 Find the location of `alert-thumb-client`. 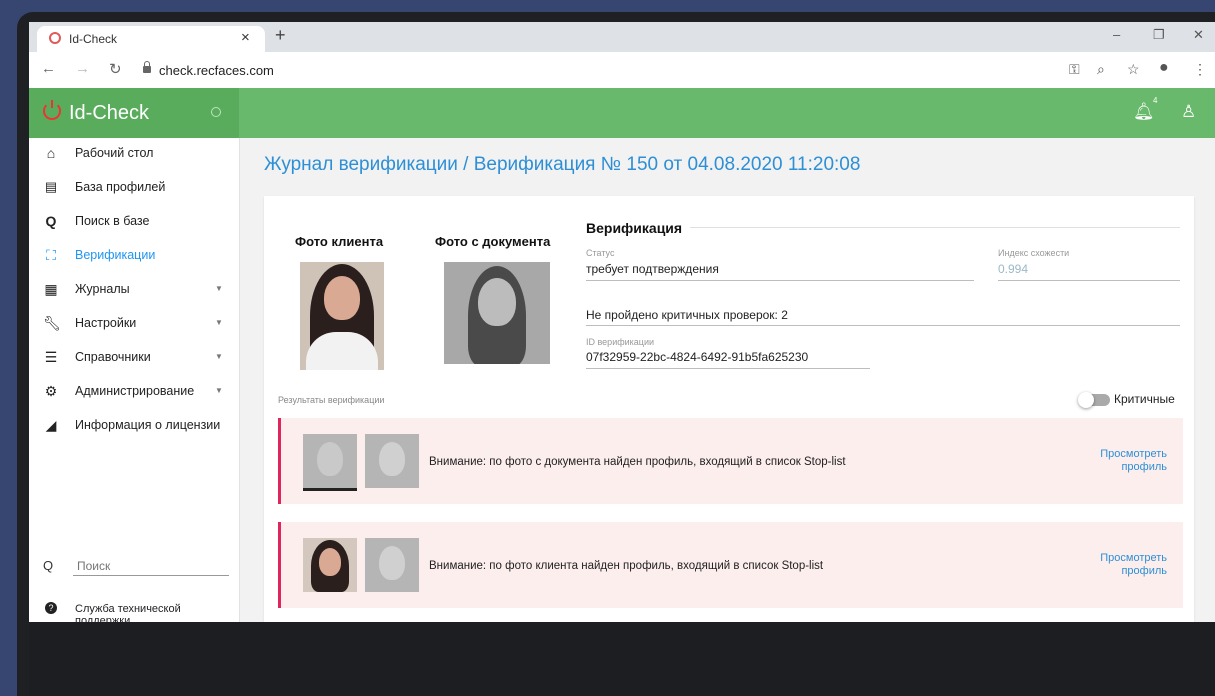

alert-thumb-client is located at coordinates (330, 565).